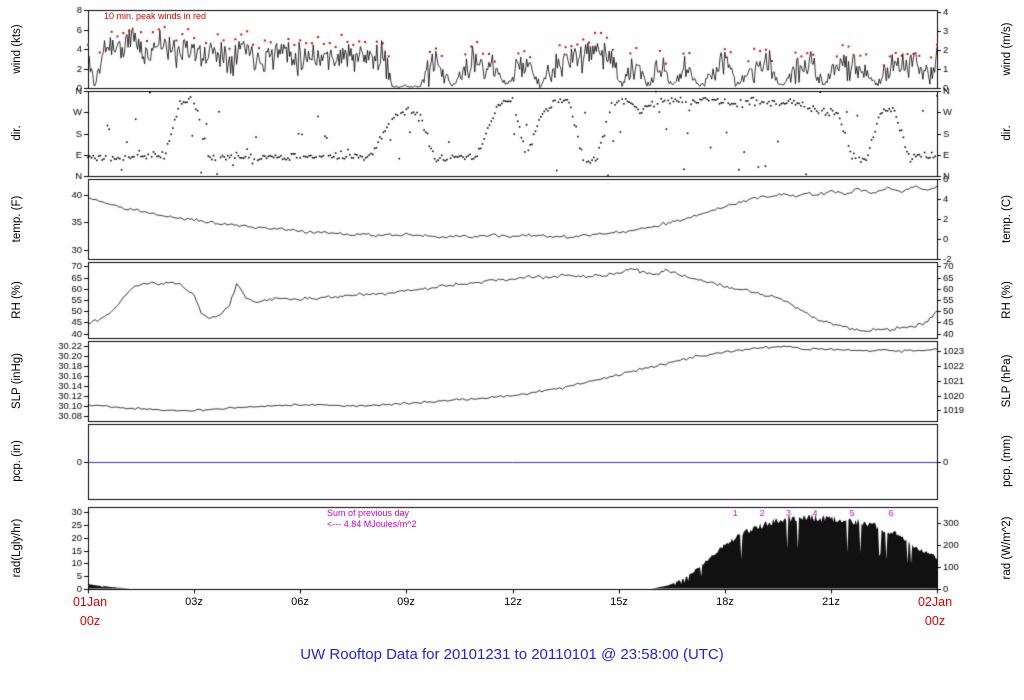 Image resolution: width=1024 pixels, height=700 pixels. Describe the element at coordinates (619, 602) in the screenshot. I see `xtick-15z: 15z` at that location.